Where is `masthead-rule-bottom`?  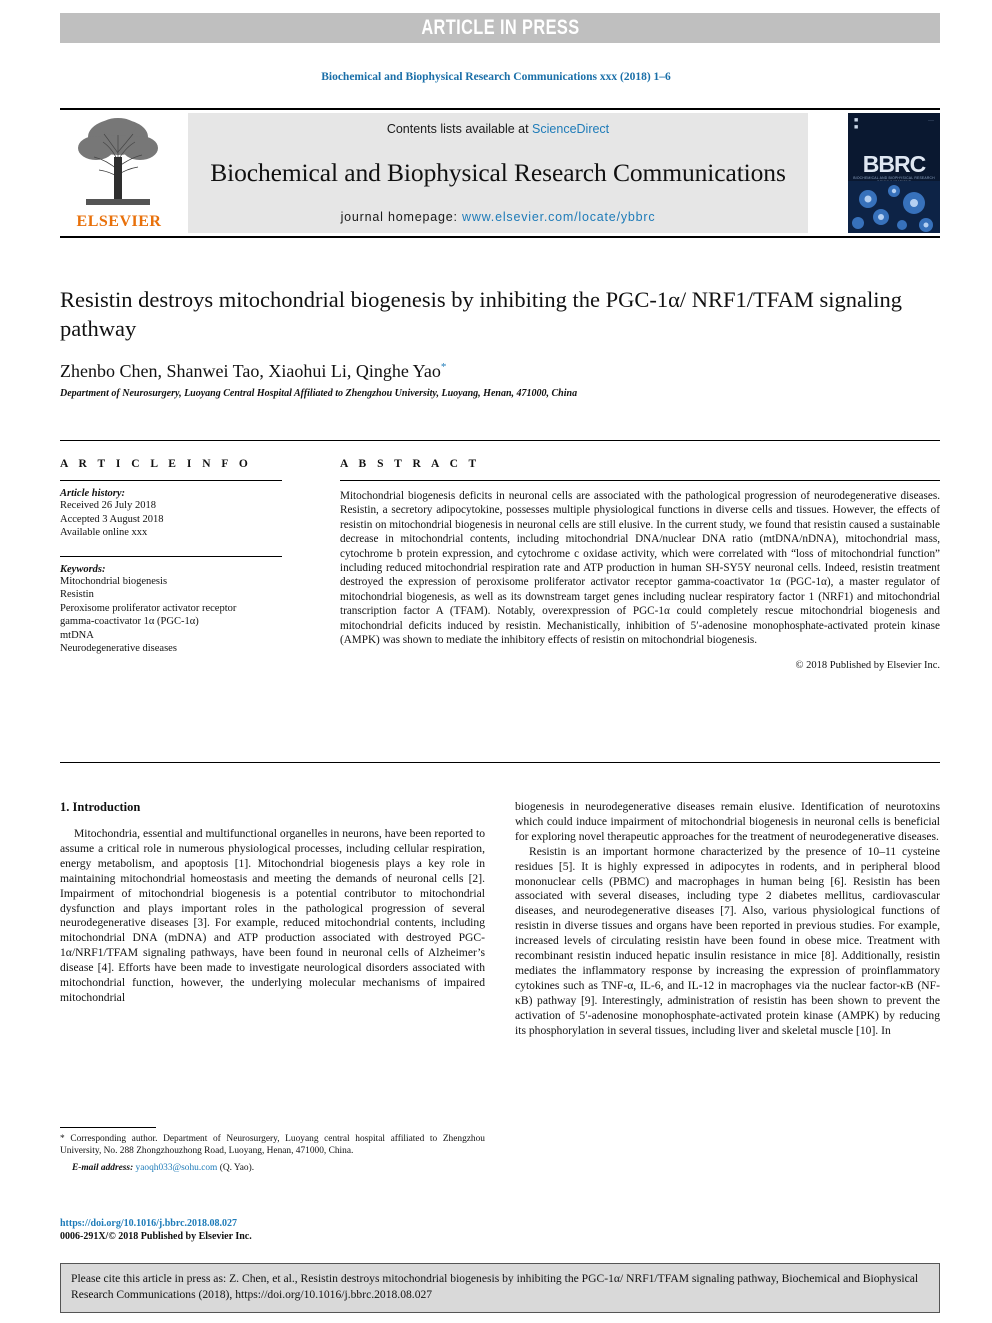
masthead-rule-bottom is located at coordinates (500, 237).